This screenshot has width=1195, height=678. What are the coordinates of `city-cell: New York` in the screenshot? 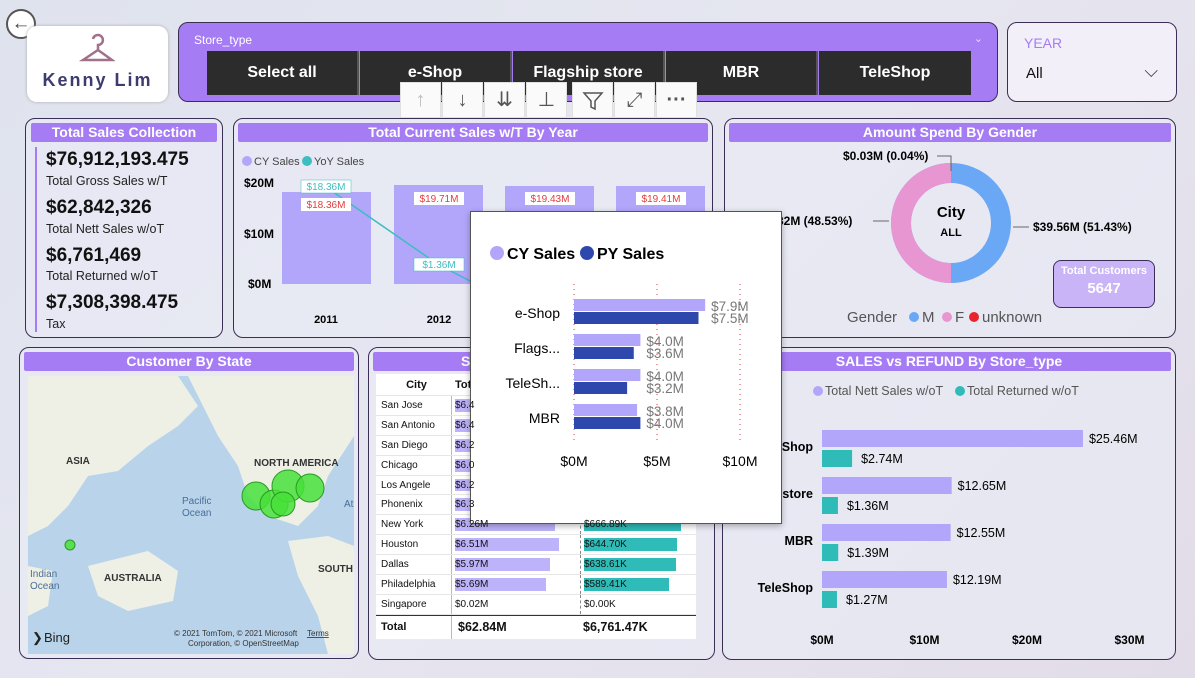 It's located at (414, 525).